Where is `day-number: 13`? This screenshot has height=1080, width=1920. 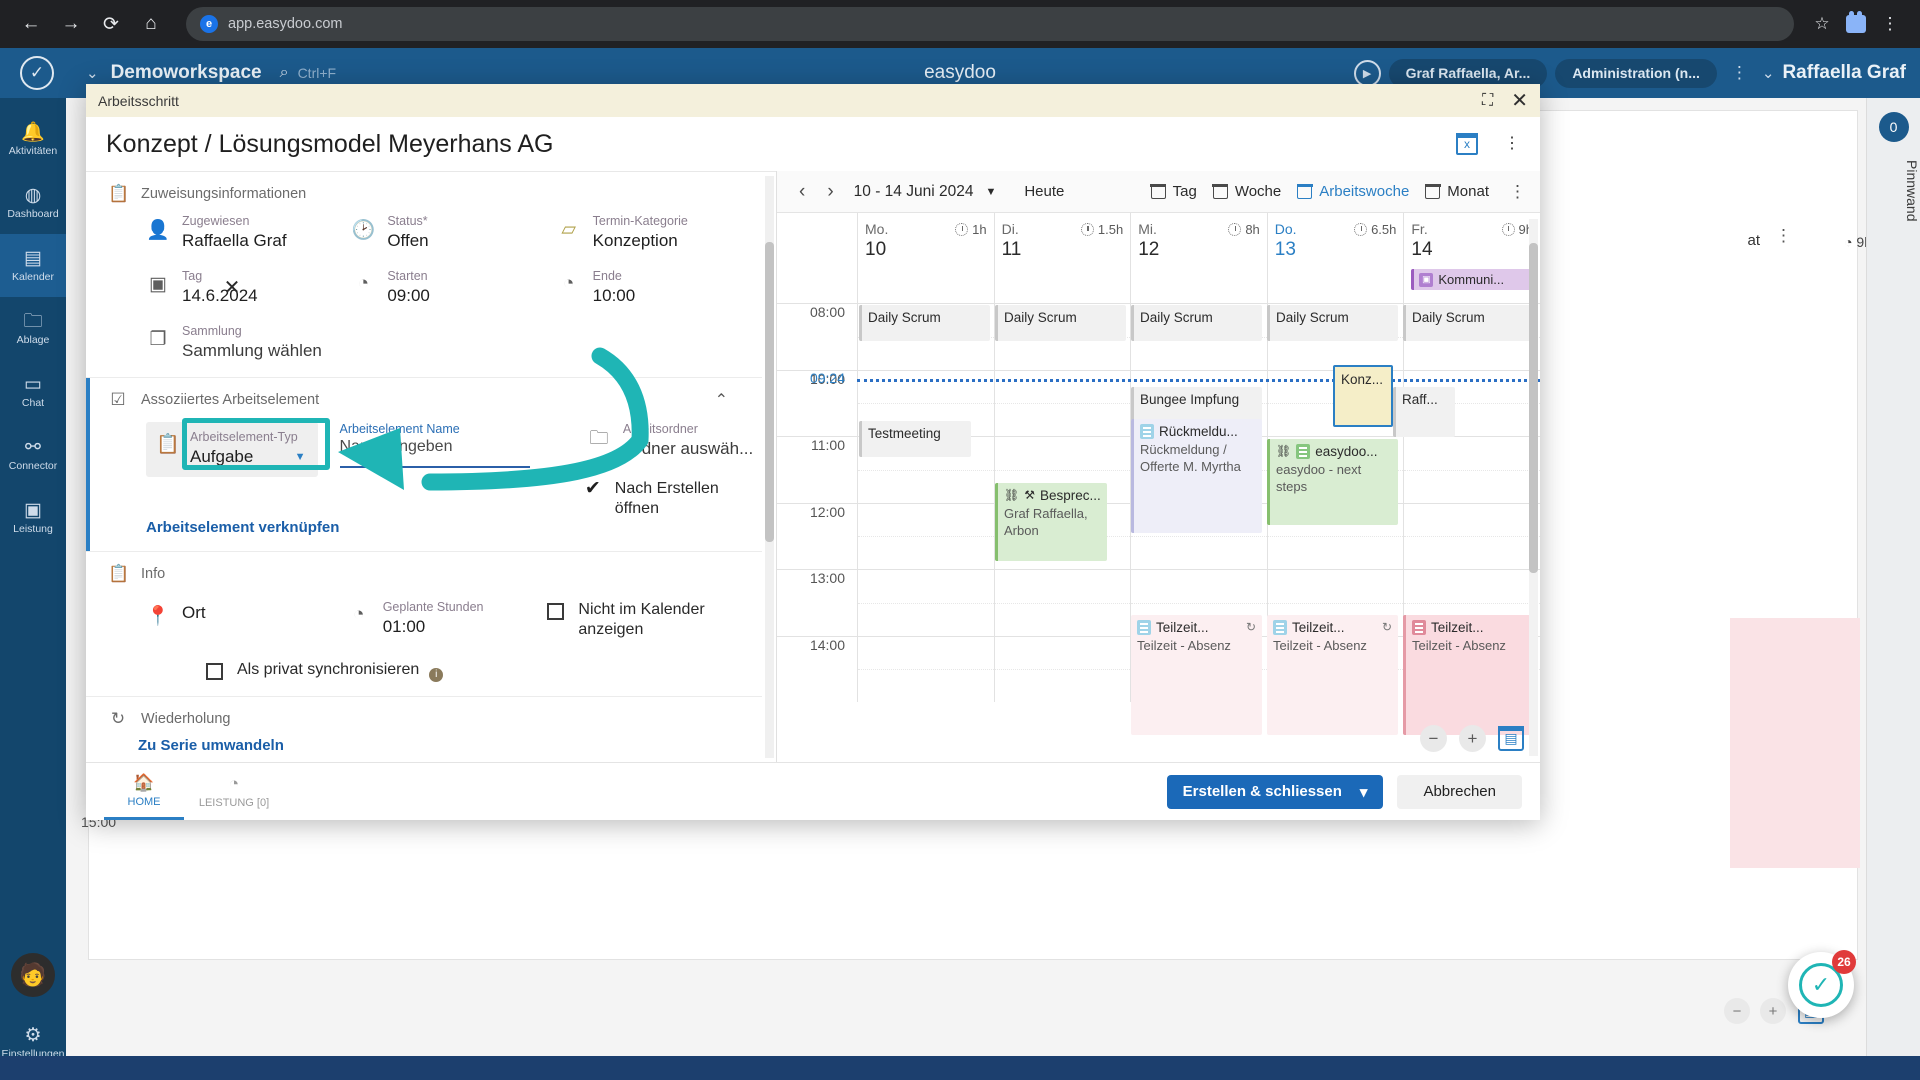 day-number: 13 is located at coordinates (1336, 250).